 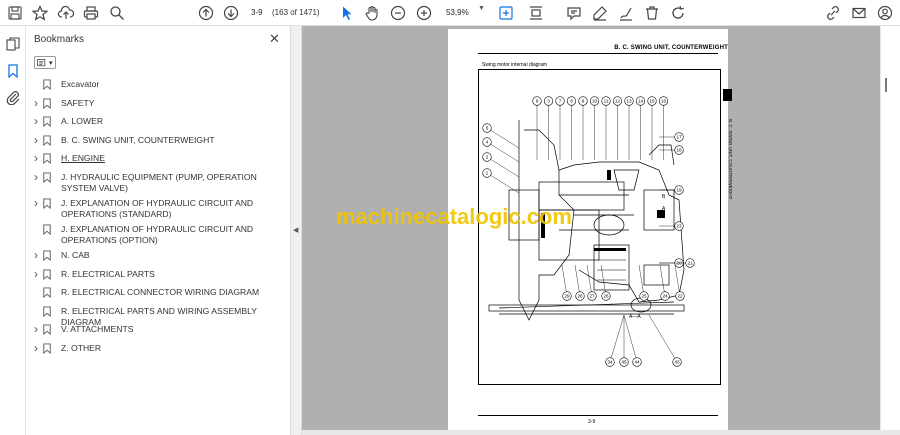 I want to click on chevron-down-icon: ▼, so click(x=481, y=8).